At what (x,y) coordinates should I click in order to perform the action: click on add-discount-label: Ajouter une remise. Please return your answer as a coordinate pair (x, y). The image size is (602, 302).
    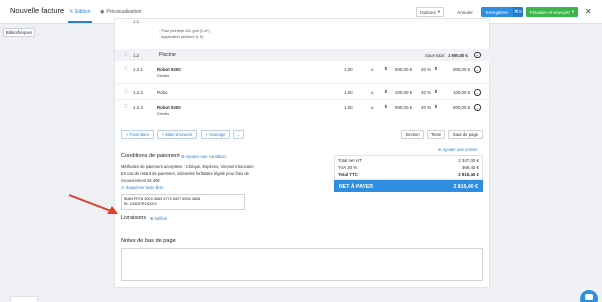
    Looking at the image, I should click on (460, 149).